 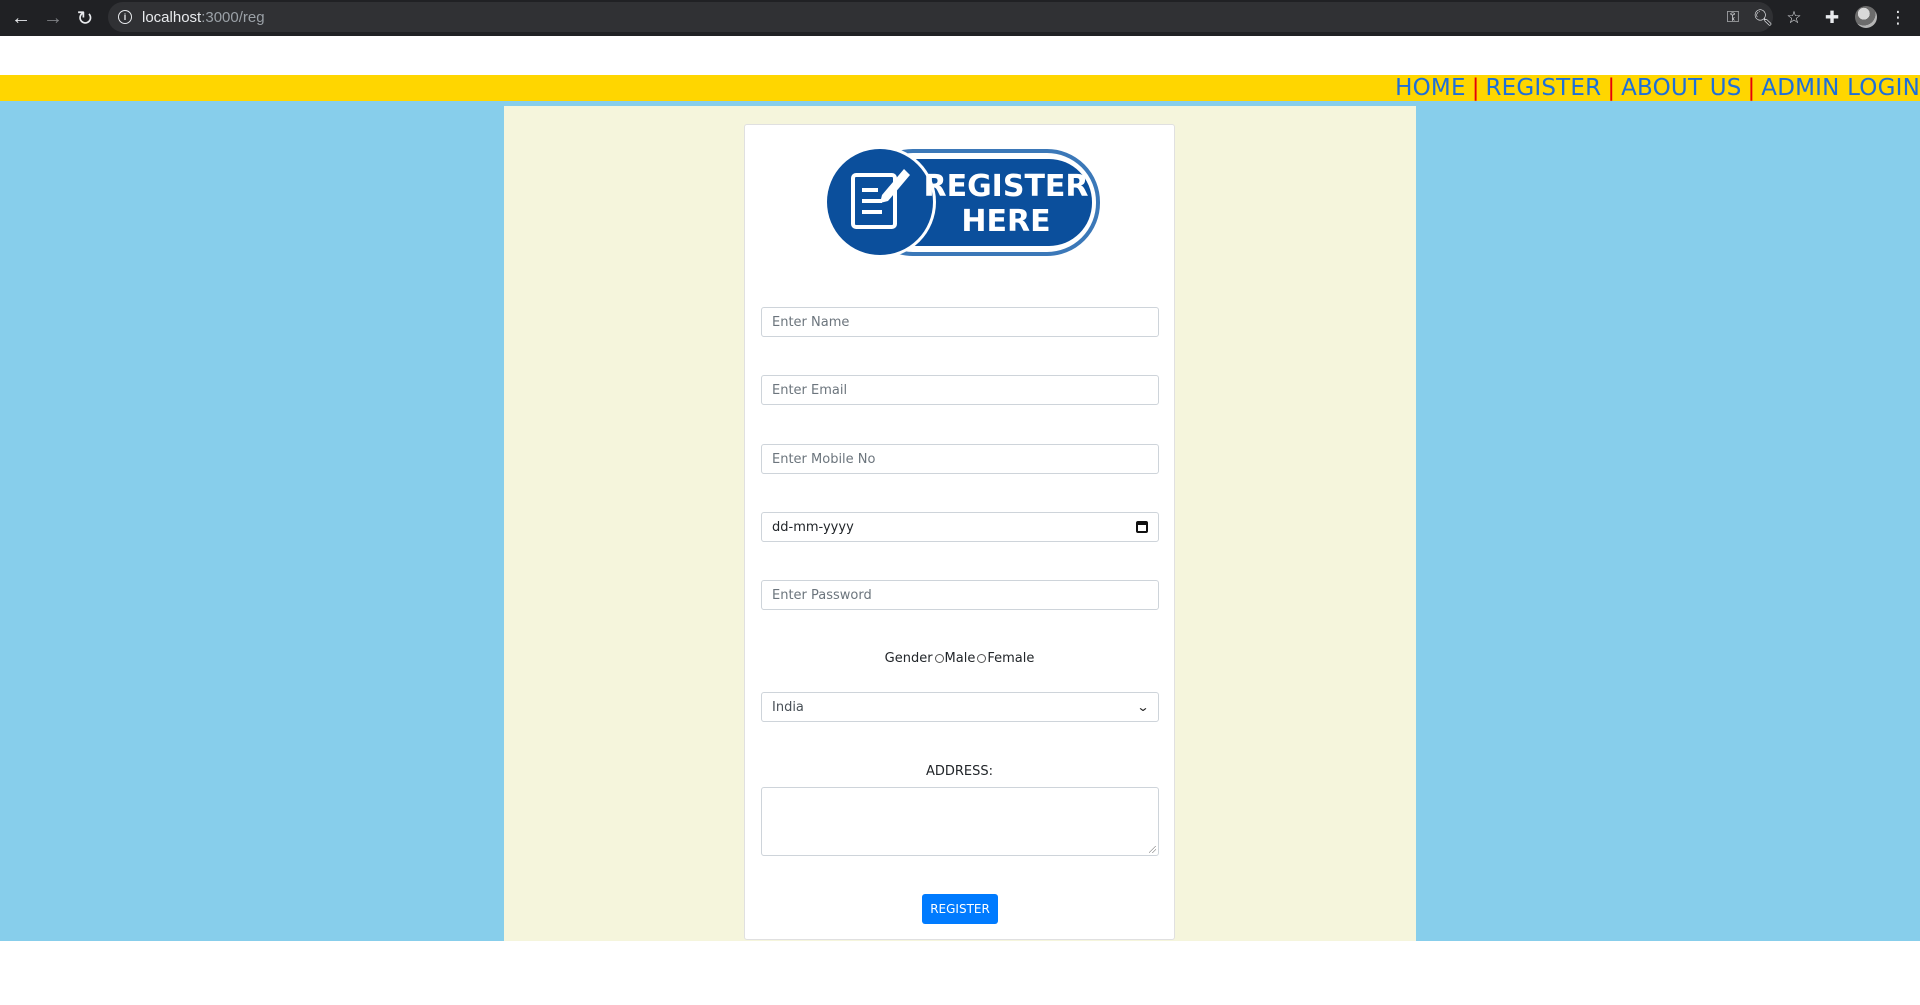 I want to click on name-input, so click(x=960, y=322).